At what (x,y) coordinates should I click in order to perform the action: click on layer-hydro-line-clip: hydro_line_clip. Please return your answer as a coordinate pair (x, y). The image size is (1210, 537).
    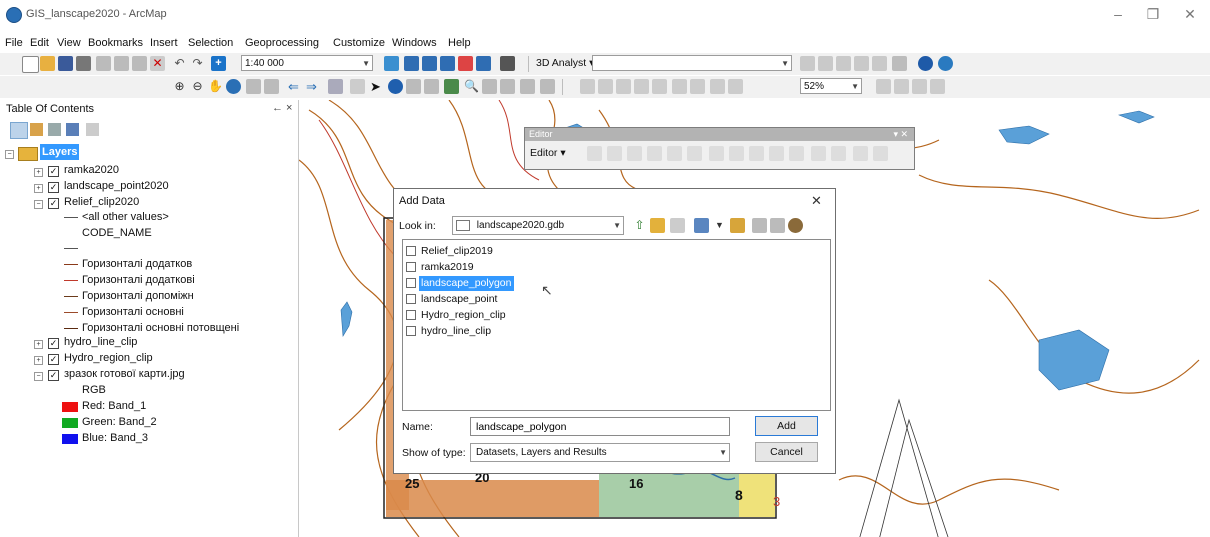
    Looking at the image, I should click on (100, 342).